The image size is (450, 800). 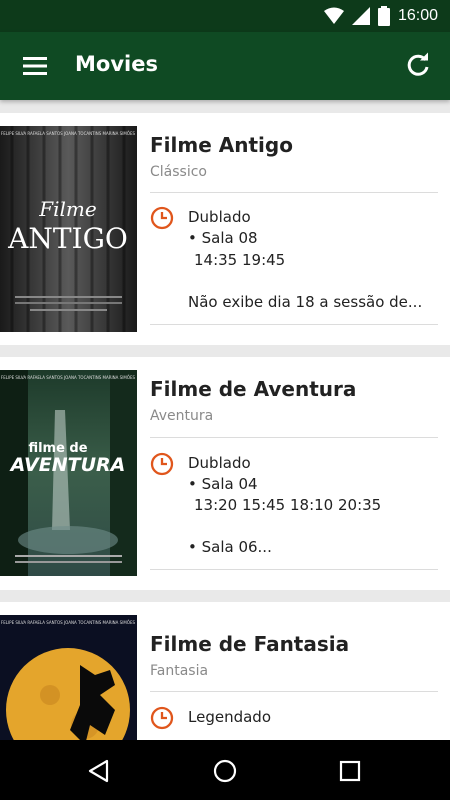 I want to click on app-bar: Movies, so click(x=225, y=66).